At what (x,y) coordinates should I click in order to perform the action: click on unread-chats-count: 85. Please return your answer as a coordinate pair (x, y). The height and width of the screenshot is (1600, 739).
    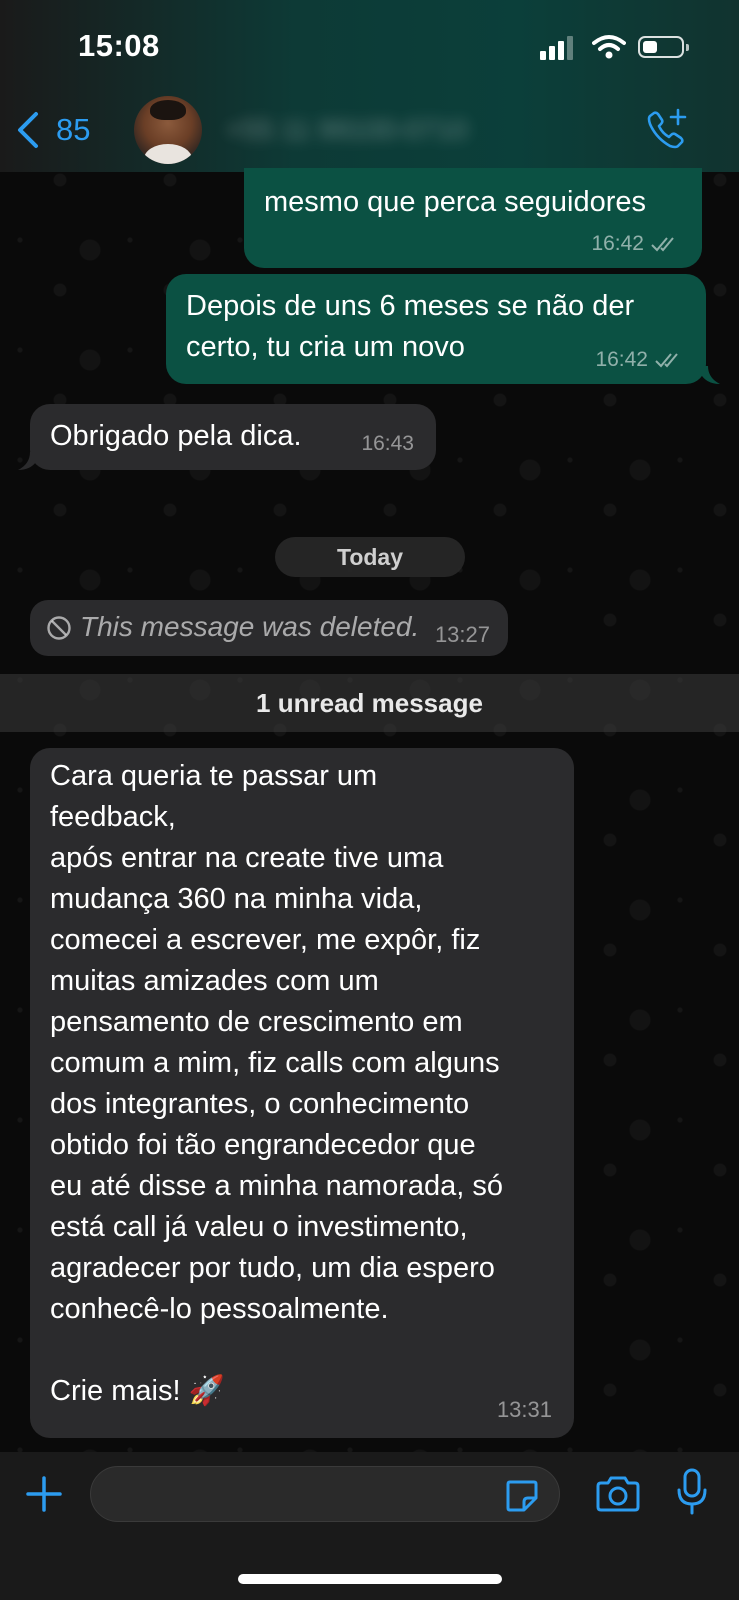
    Looking at the image, I should click on (73, 129).